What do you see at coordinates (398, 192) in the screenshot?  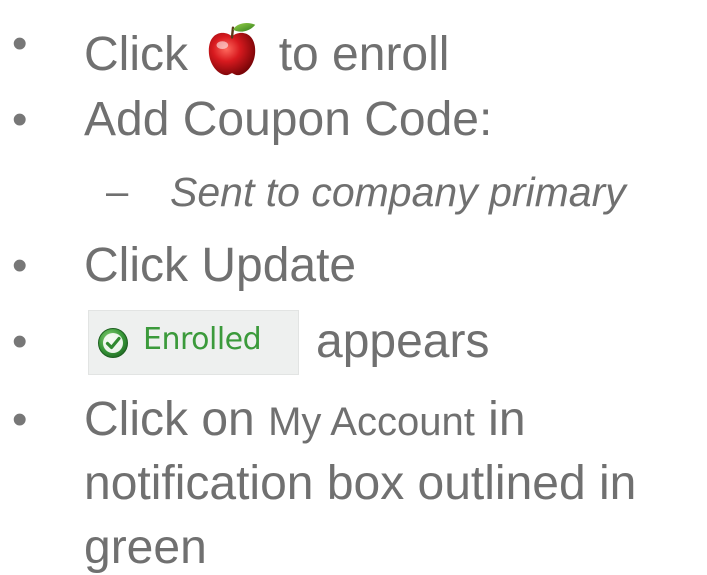 I see `sub-step-sent-to-company-primary: Sent to company primary` at bounding box center [398, 192].